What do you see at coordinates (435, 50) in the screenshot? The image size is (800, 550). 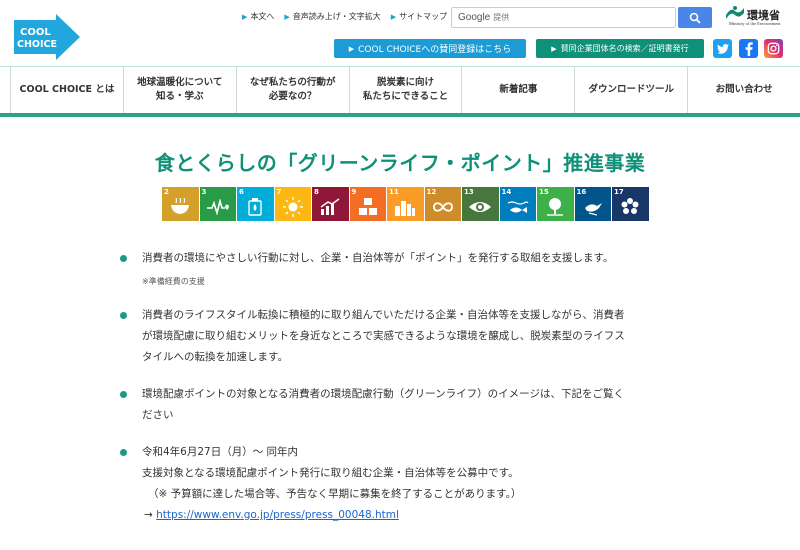 I see `register-support-label: COOL CHOICEへの賛同登録はこちら` at bounding box center [435, 50].